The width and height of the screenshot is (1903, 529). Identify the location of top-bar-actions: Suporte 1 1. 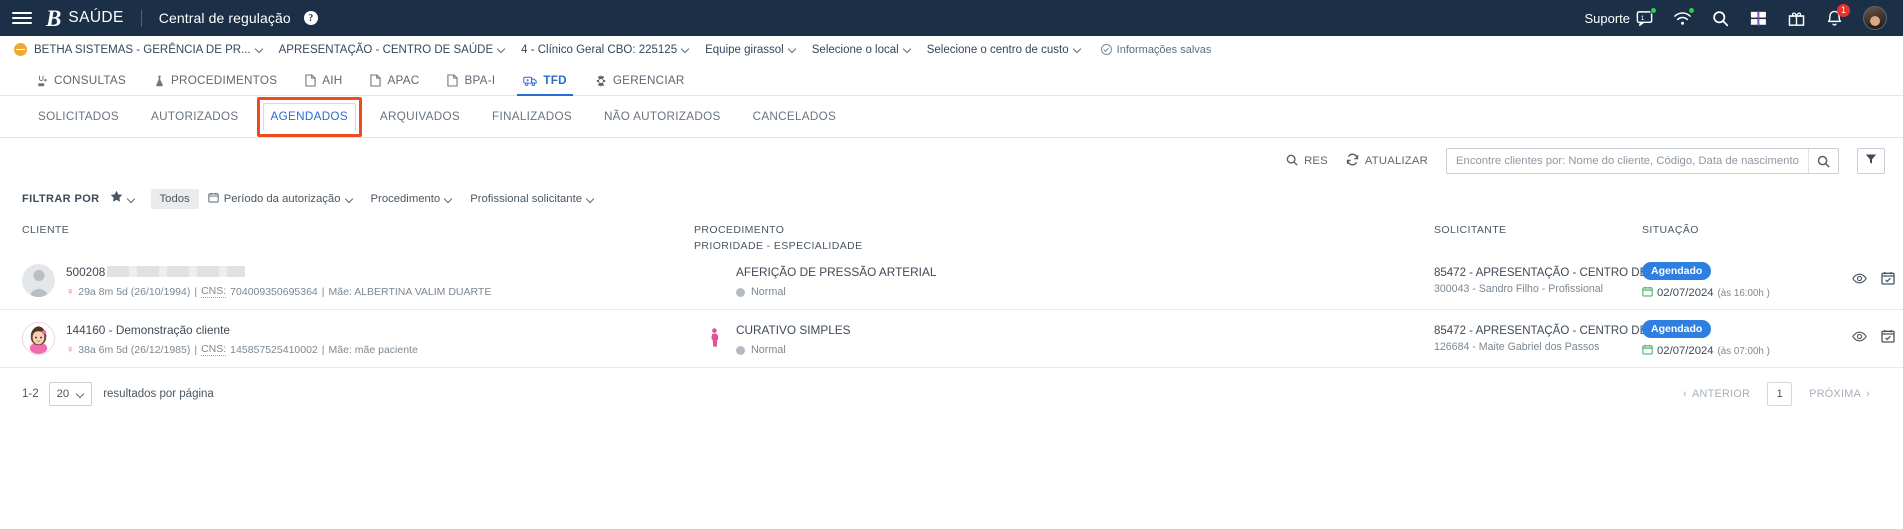
(1735, 16).